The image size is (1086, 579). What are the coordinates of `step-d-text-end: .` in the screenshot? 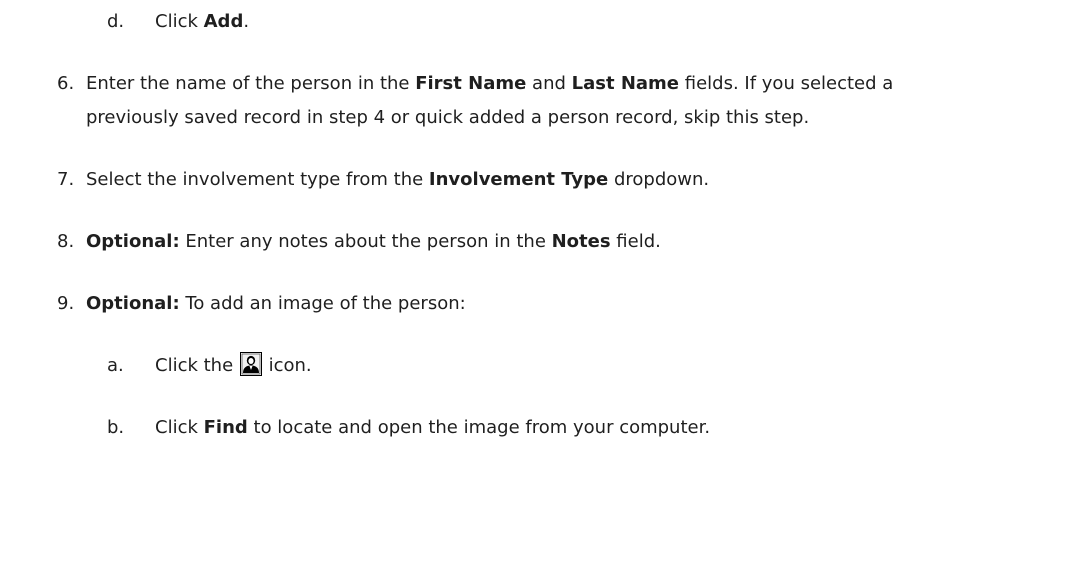 It's located at (246, 21).